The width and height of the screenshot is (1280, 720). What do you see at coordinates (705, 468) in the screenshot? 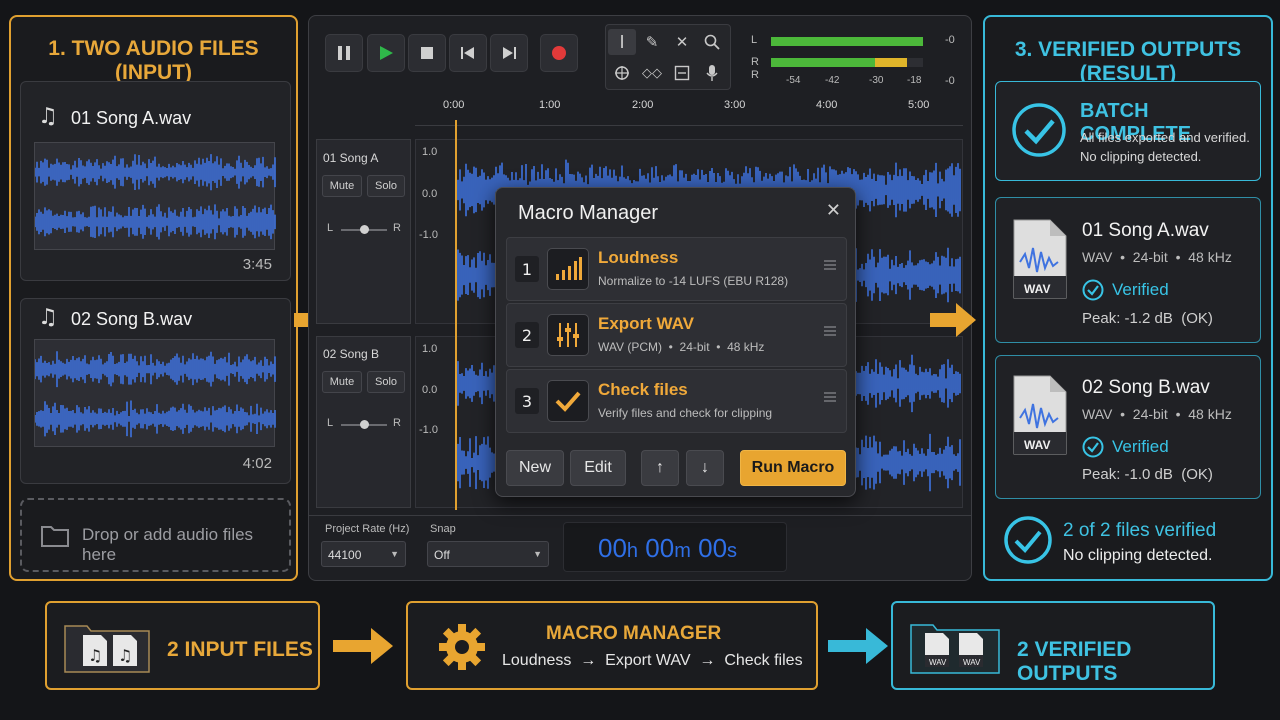
I see `move-down-button: ↓` at bounding box center [705, 468].